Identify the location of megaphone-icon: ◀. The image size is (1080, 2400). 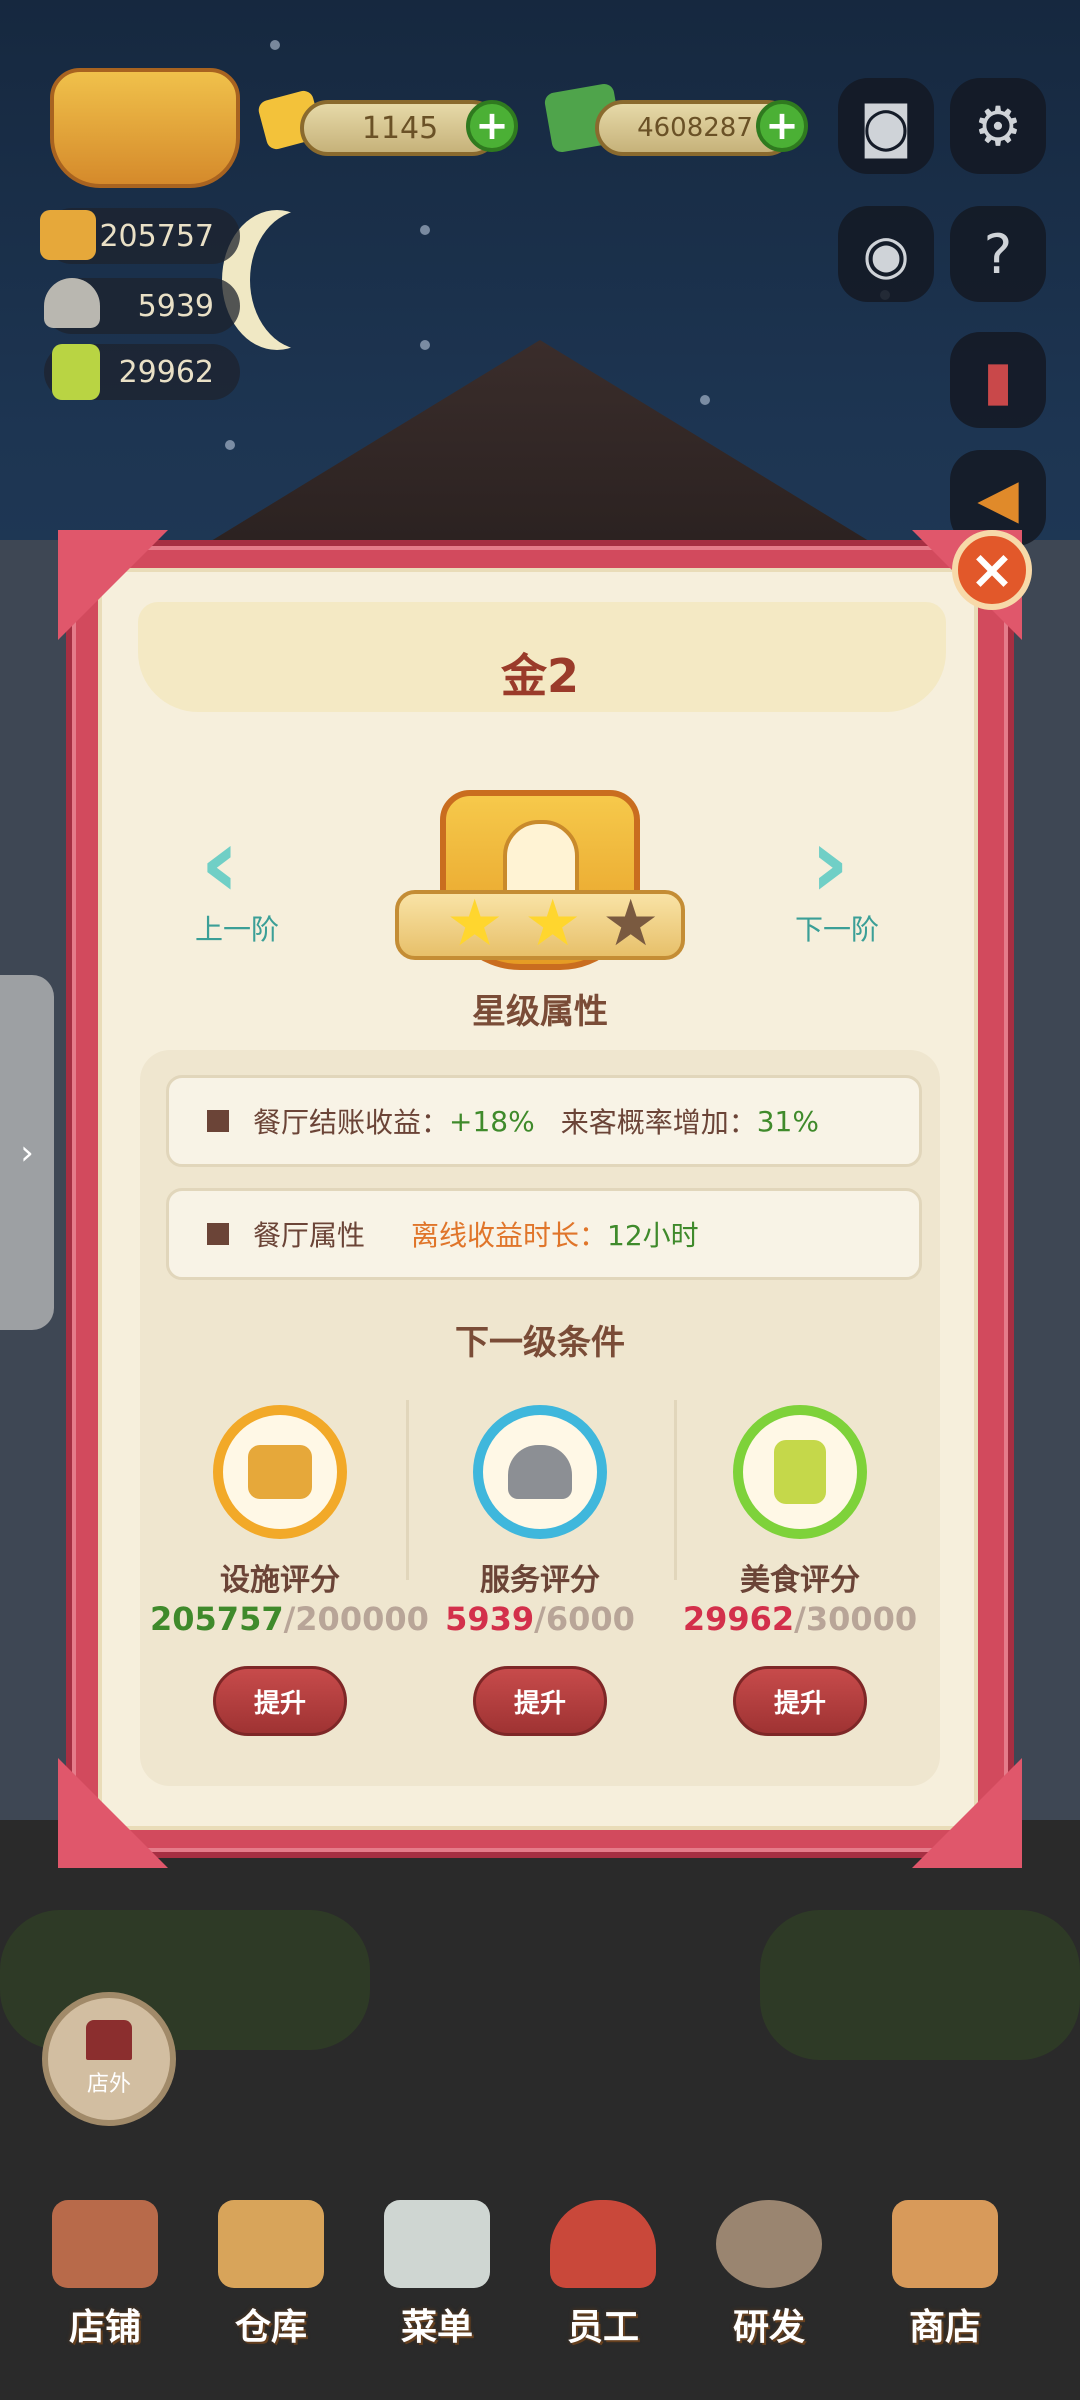
(998, 498).